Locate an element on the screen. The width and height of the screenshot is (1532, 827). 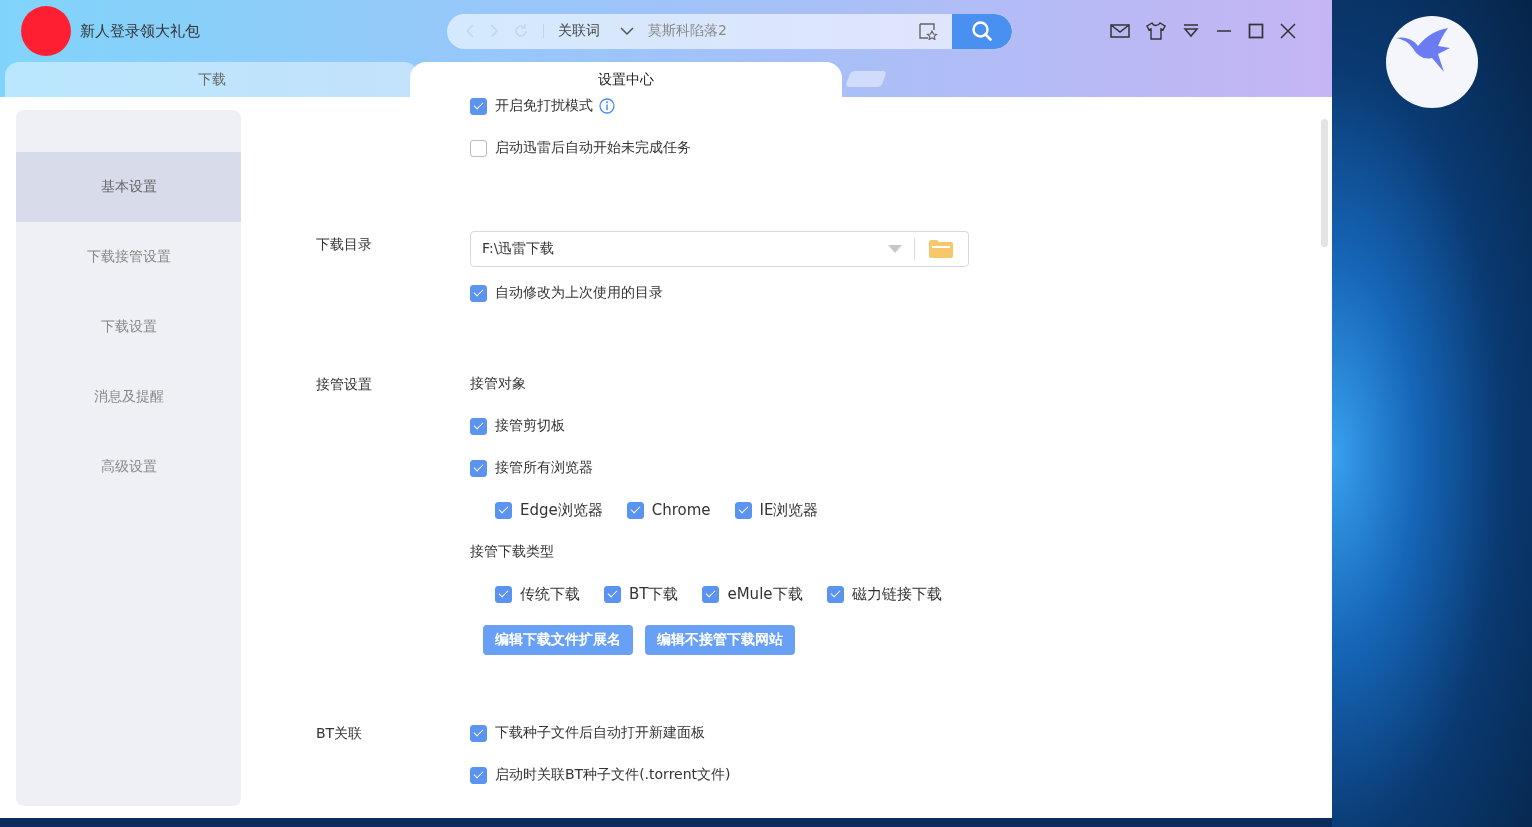
avatar is located at coordinates (46, 31).